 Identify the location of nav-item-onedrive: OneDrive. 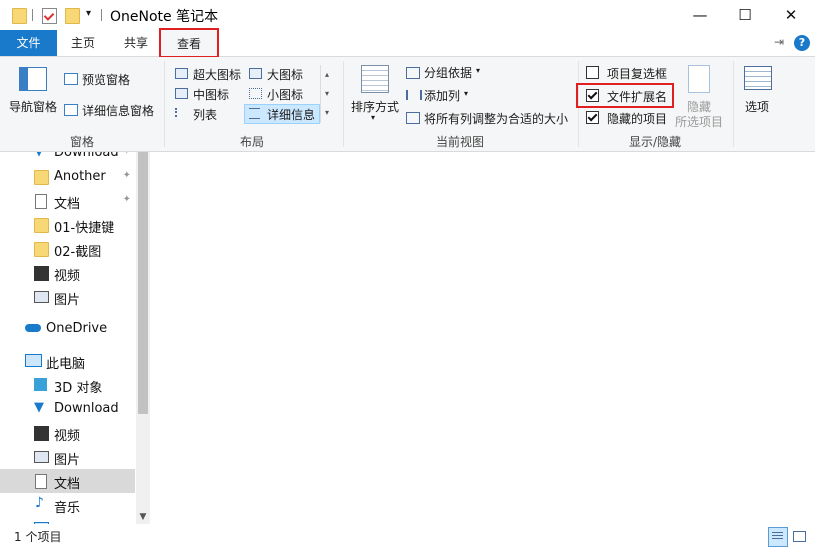
(67, 329).